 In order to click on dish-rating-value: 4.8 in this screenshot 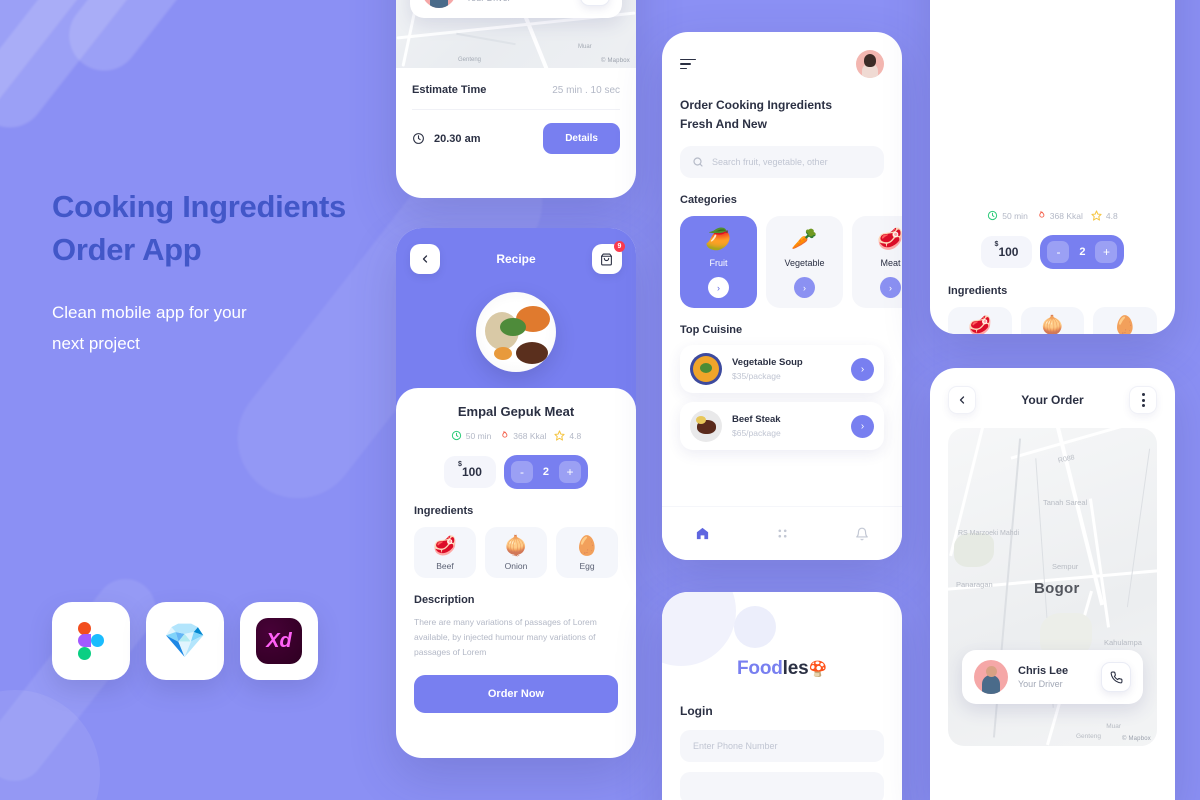, I will do `click(575, 435)`.